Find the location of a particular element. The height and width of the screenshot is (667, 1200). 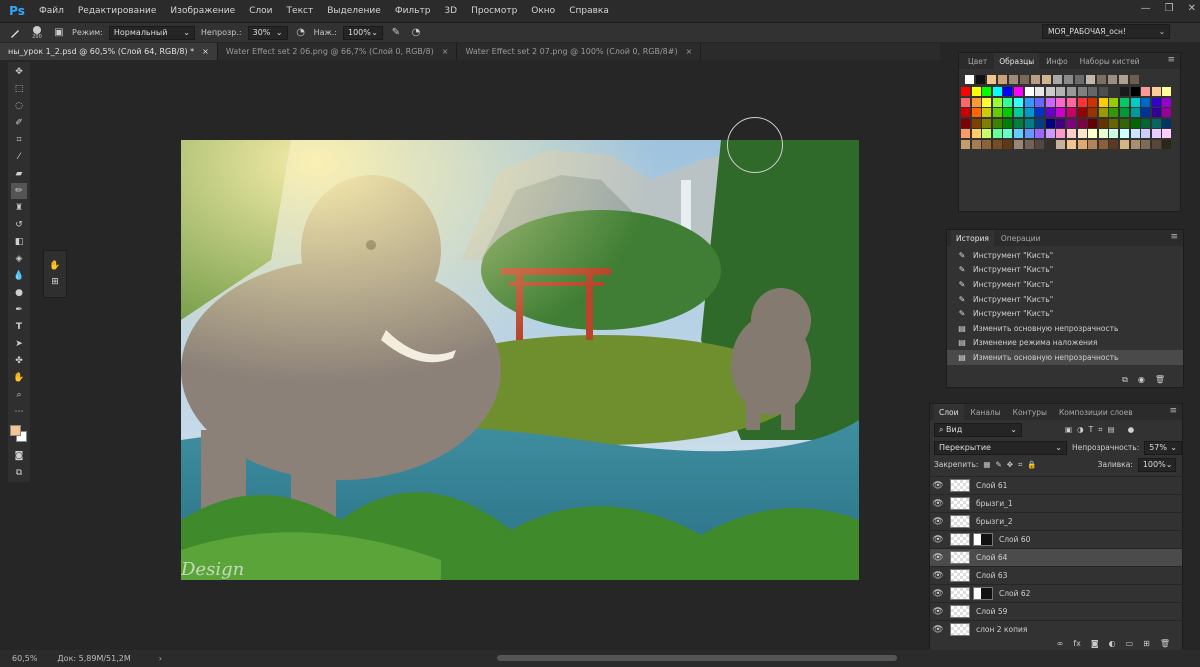

quick-selection-tool-icon: ✐ is located at coordinates (19, 124).